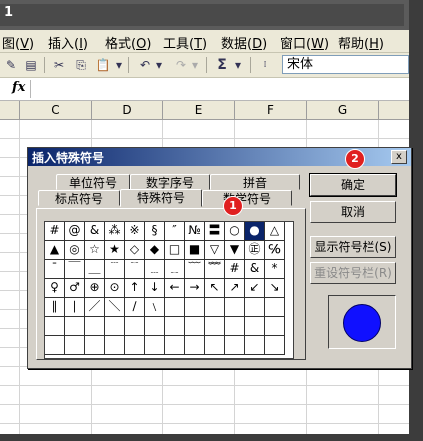 The height and width of the screenshot is (441, 423). I want to click on redo-dropdown-icon: ▾, so click(195, 65).